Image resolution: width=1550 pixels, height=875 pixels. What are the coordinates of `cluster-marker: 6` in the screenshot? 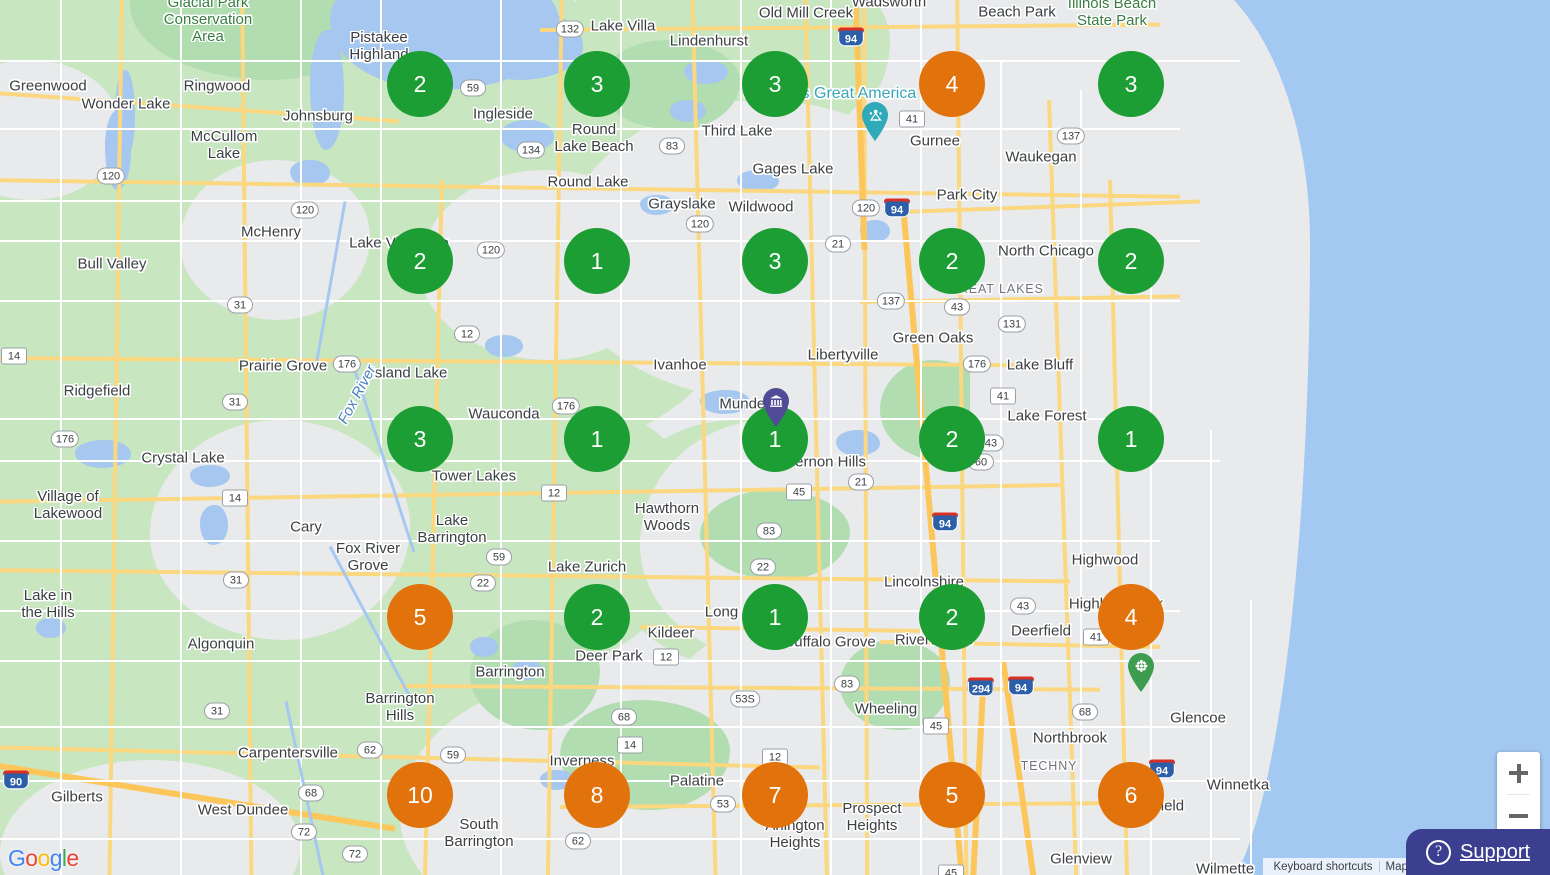 It's located at (1131, 795).